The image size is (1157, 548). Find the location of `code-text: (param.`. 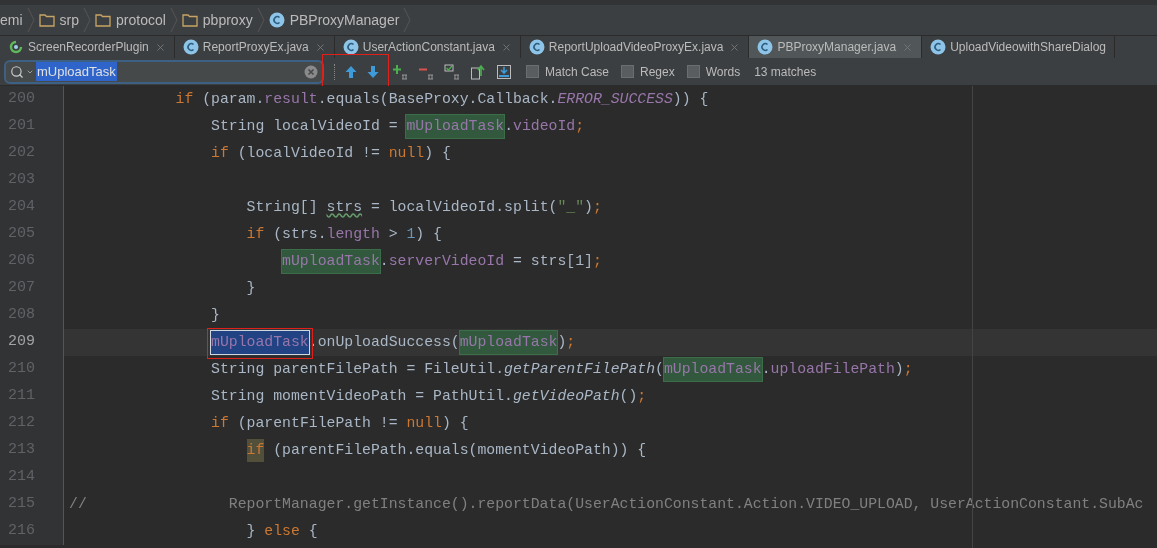

code-text: (param. is located at coordinates (233, 100).